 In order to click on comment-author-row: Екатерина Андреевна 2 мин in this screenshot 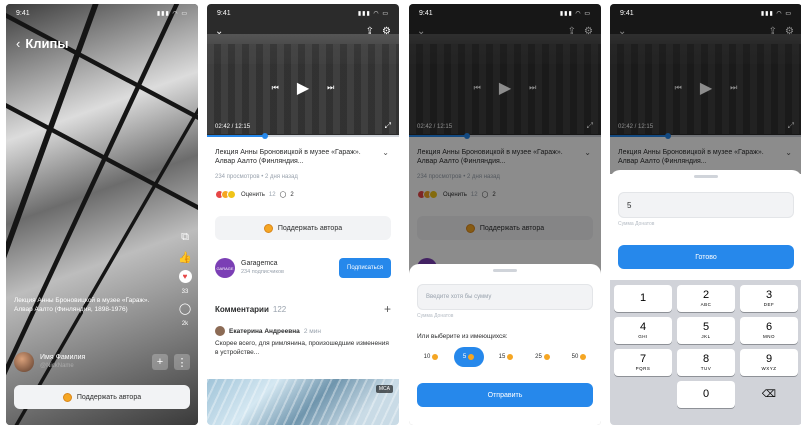, I will do `click(303, 331)`.